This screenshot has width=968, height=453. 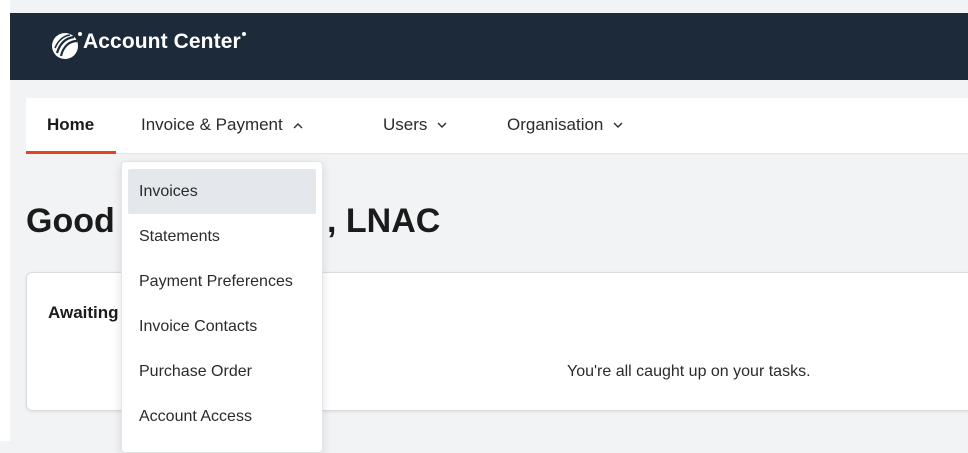 I want to click on menu-item-label: Invoices, so click(x=168, y=191).